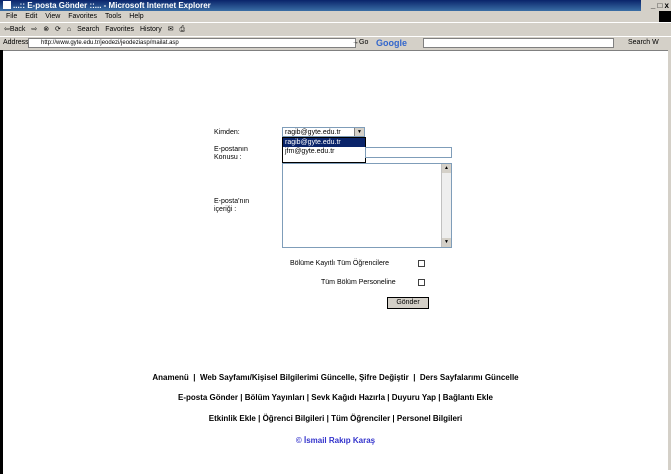 This screenshot has width=671, height=474. I want to click on window-controls: _ □ x, so click(656, 5).